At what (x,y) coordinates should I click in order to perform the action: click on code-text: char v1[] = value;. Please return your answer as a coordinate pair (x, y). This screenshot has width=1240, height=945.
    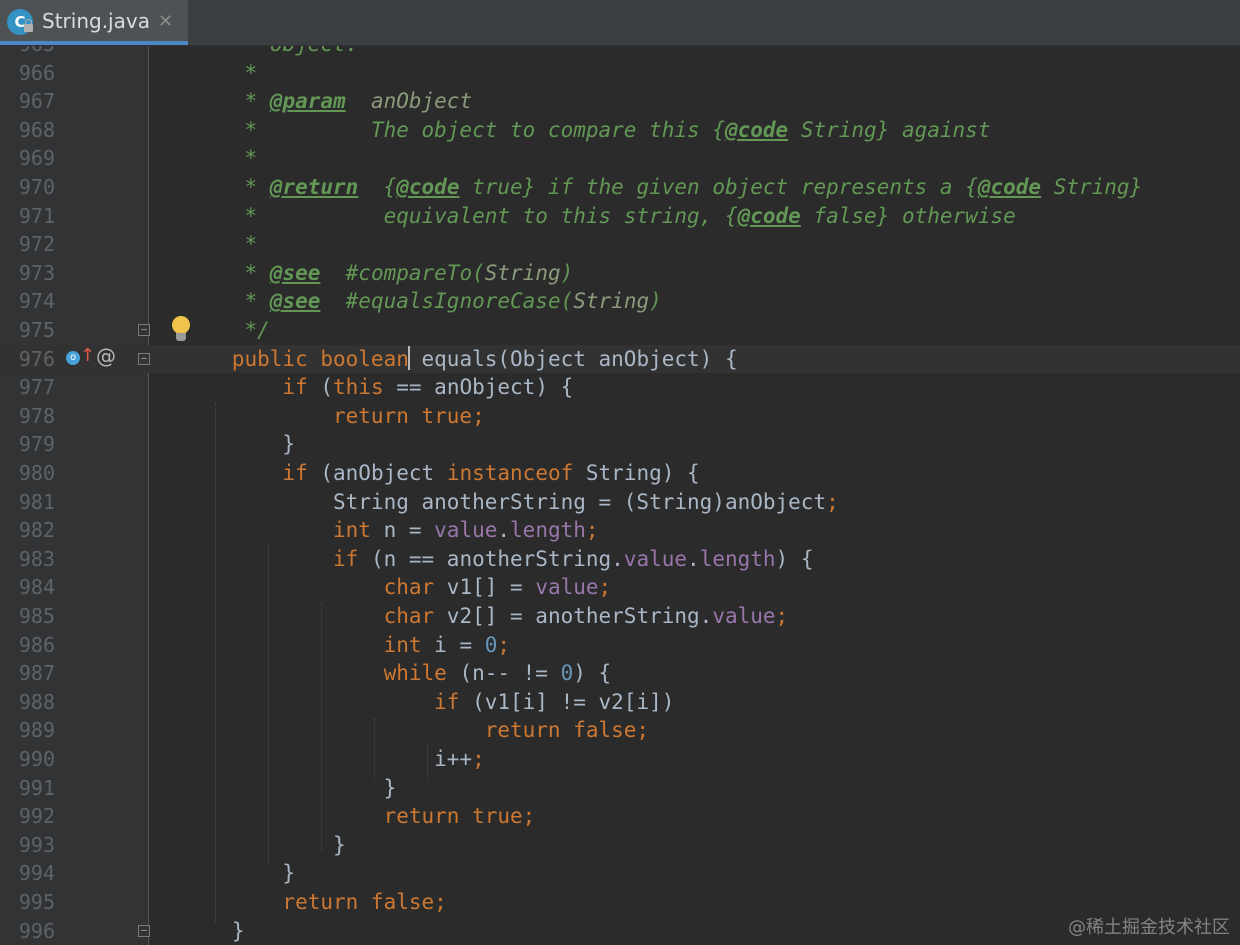
    Looking at the image, I should click on (384, 587).